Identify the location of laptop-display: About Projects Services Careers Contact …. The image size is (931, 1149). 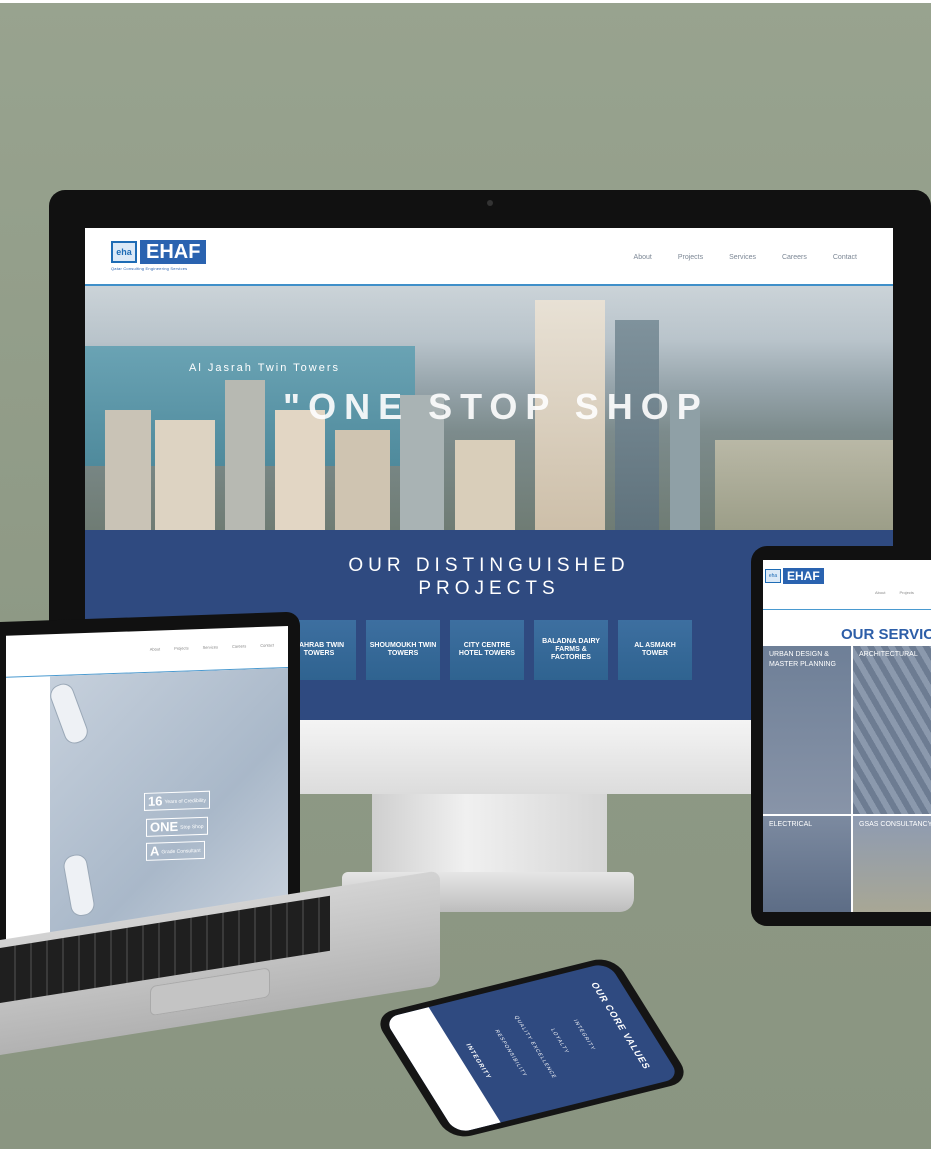
(150, 779).